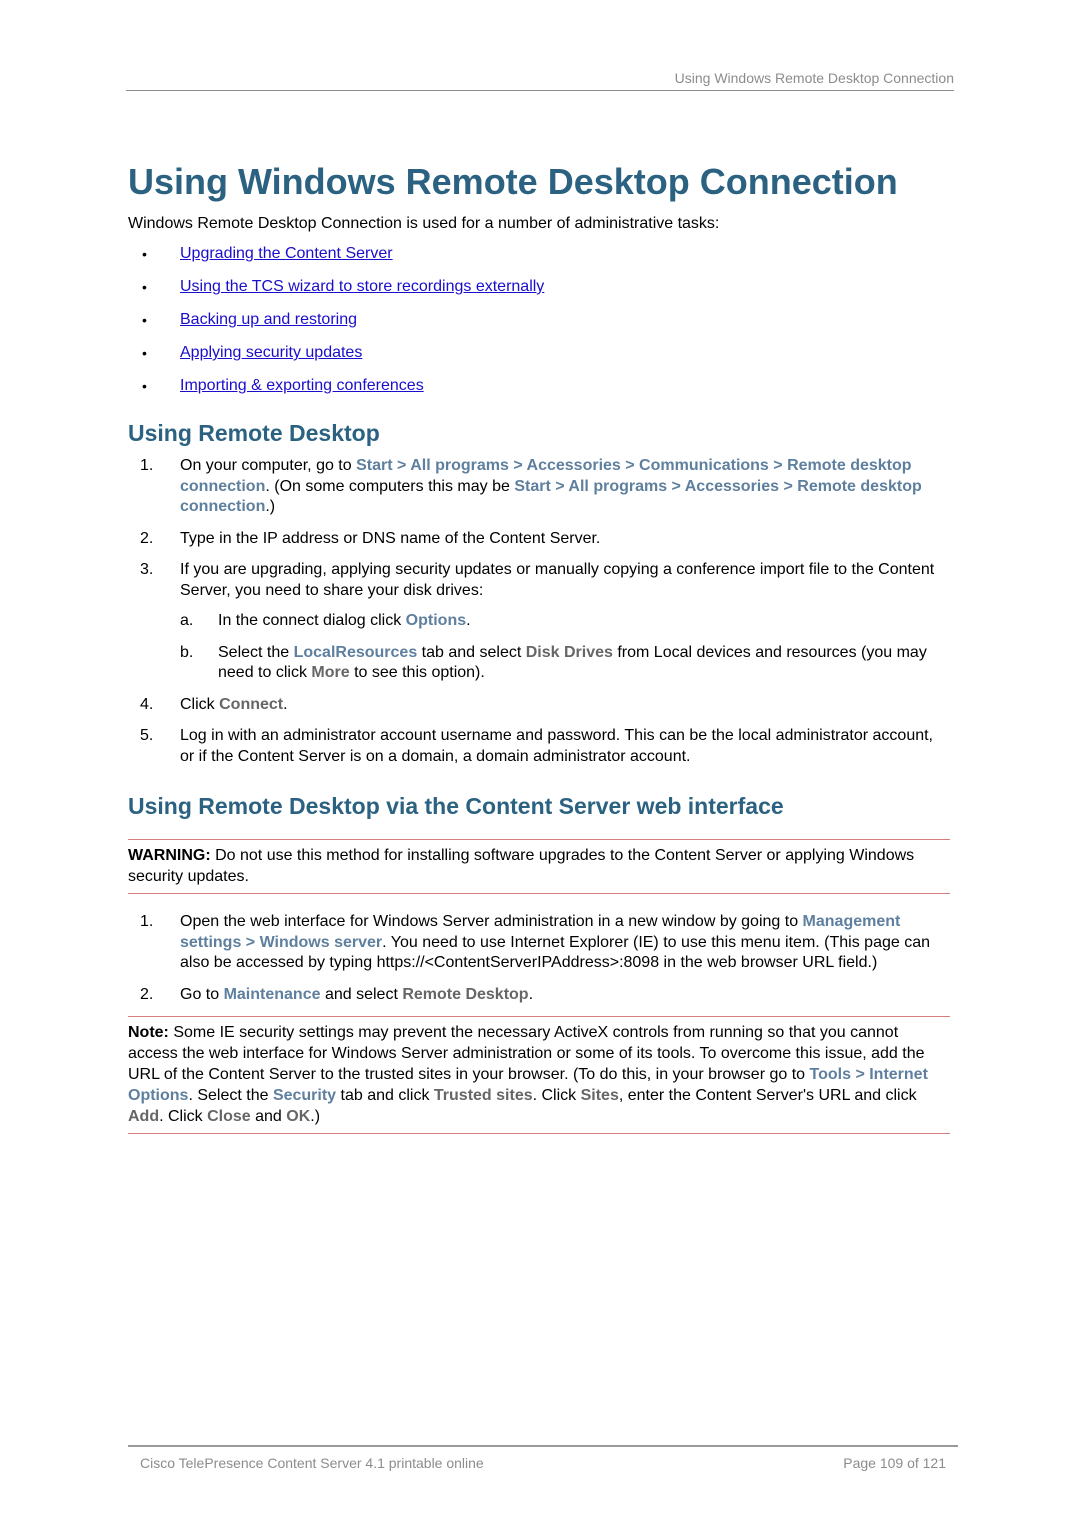 The width and height of the screenshot is (1080, 1527). What do you see at coordinates (513, 181) in the screenshot?
I see `page-title: Using Windows Remote Desktop Connection` at bounding box center [513, 181].